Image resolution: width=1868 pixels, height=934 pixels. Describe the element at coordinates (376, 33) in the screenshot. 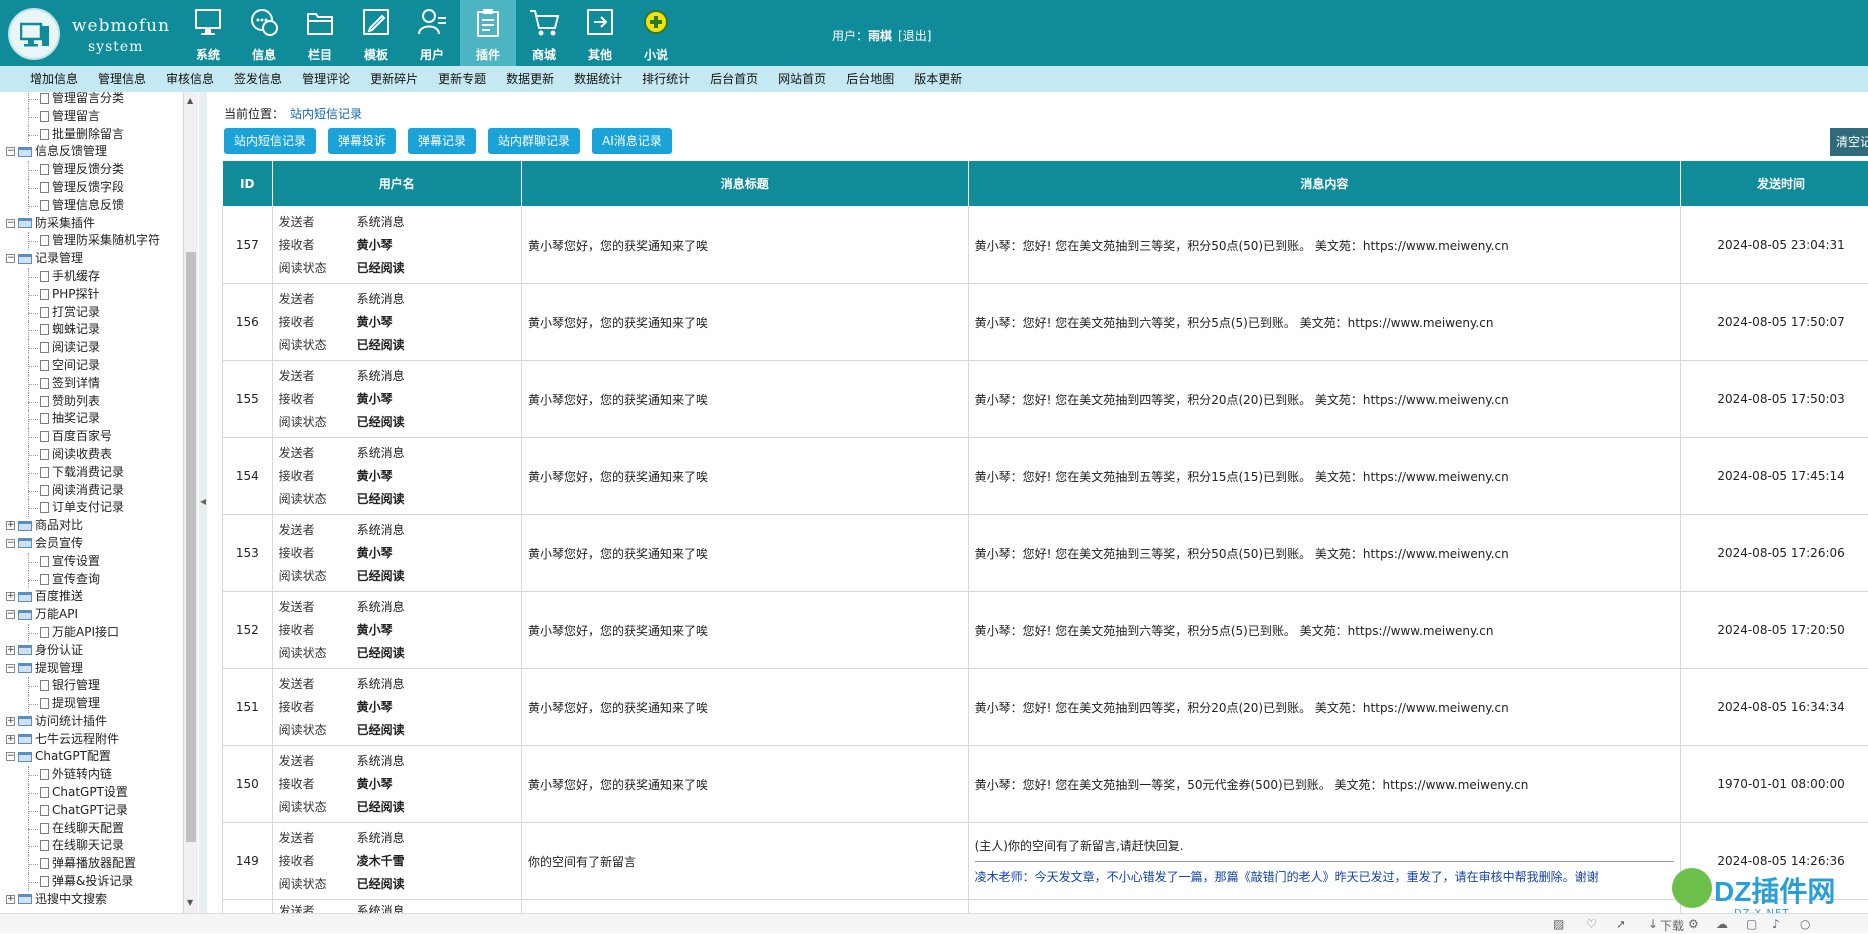

I see `nav-pen: 模板` at that location.